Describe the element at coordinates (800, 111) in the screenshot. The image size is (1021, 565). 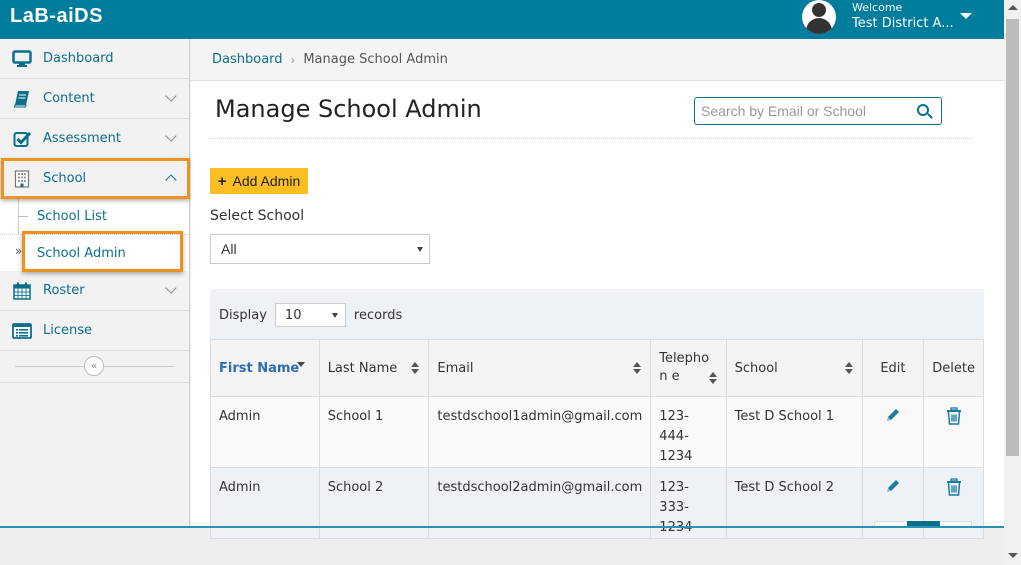
I see `search-input` at that location.